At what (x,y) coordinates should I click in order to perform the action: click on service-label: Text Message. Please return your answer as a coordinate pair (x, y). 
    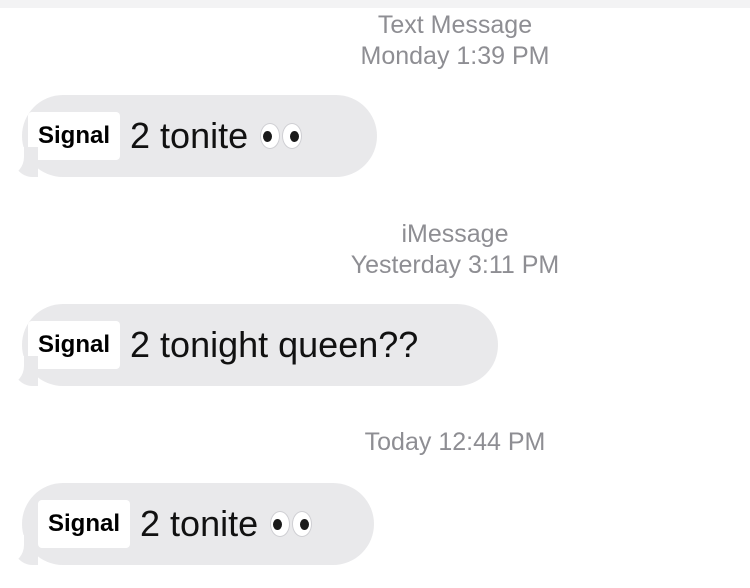
    Looking at the image, I should click on (455, 25).